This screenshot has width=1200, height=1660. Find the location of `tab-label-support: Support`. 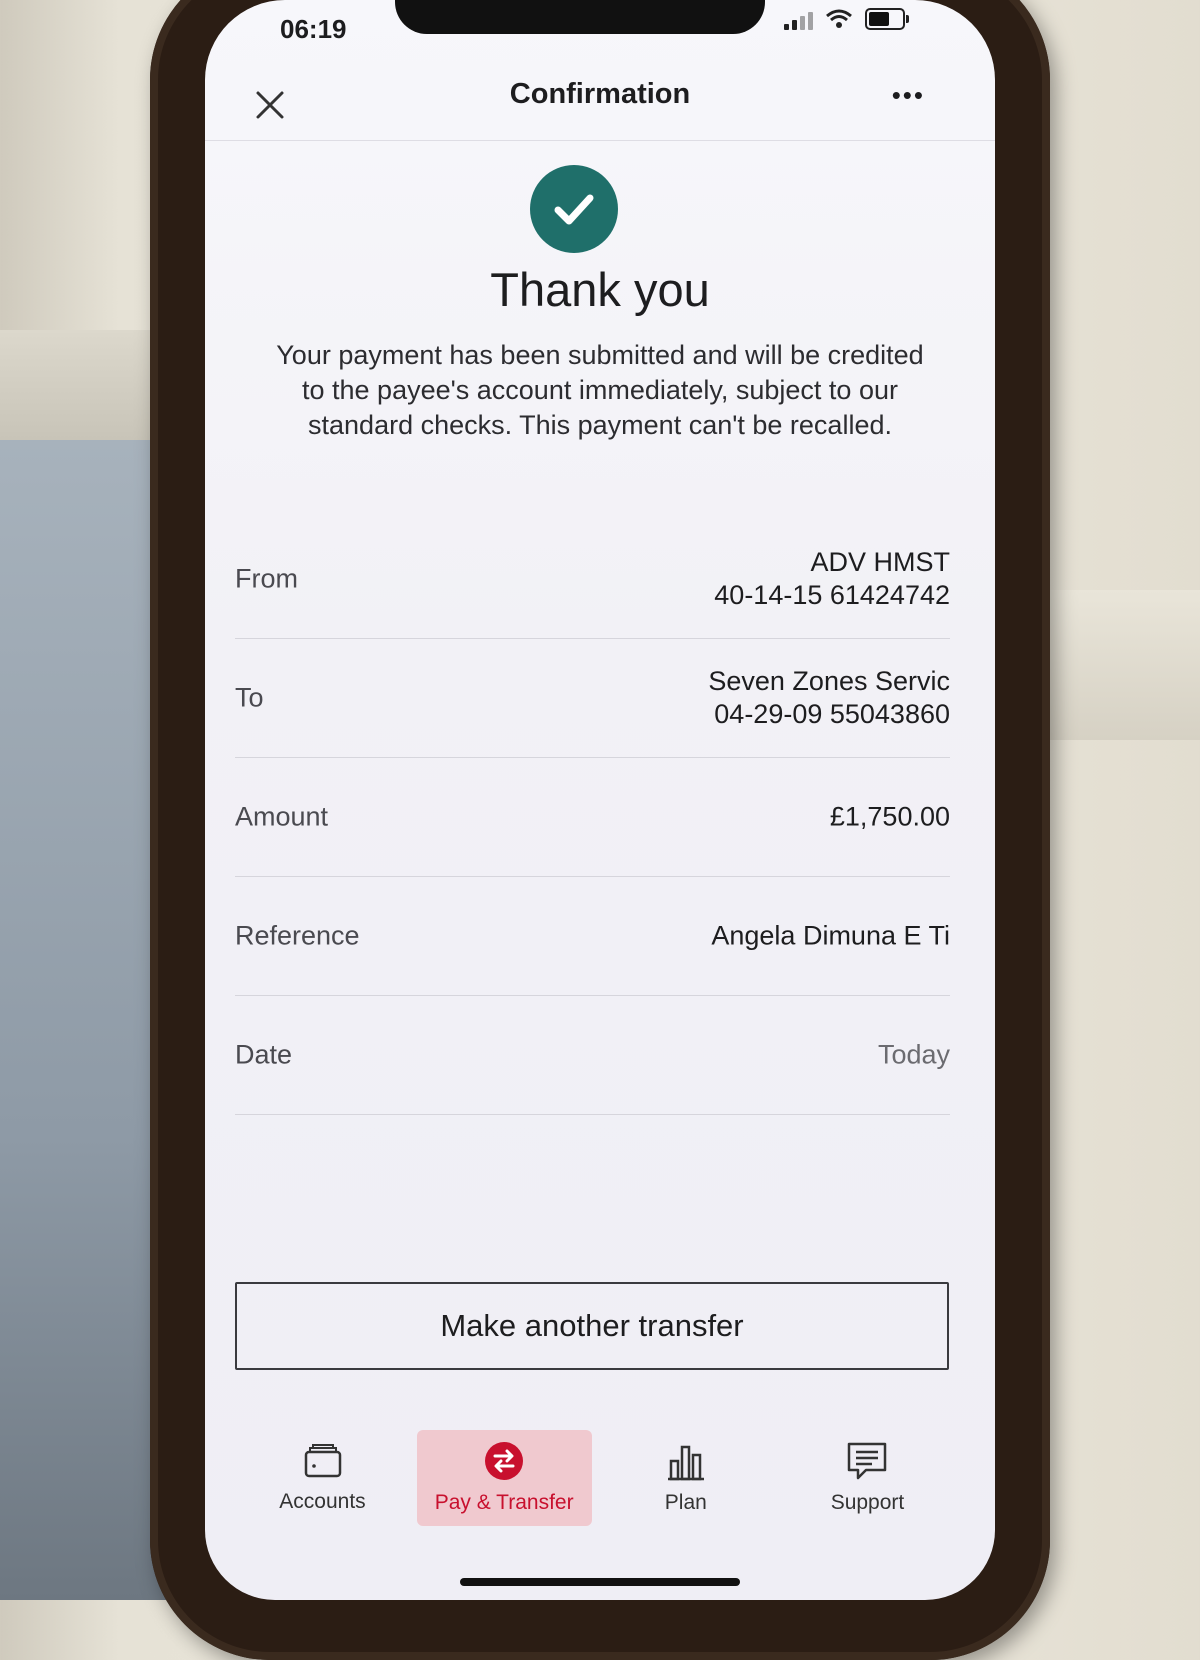

tab-label-support: Support is located at coordinates (867, 1502).